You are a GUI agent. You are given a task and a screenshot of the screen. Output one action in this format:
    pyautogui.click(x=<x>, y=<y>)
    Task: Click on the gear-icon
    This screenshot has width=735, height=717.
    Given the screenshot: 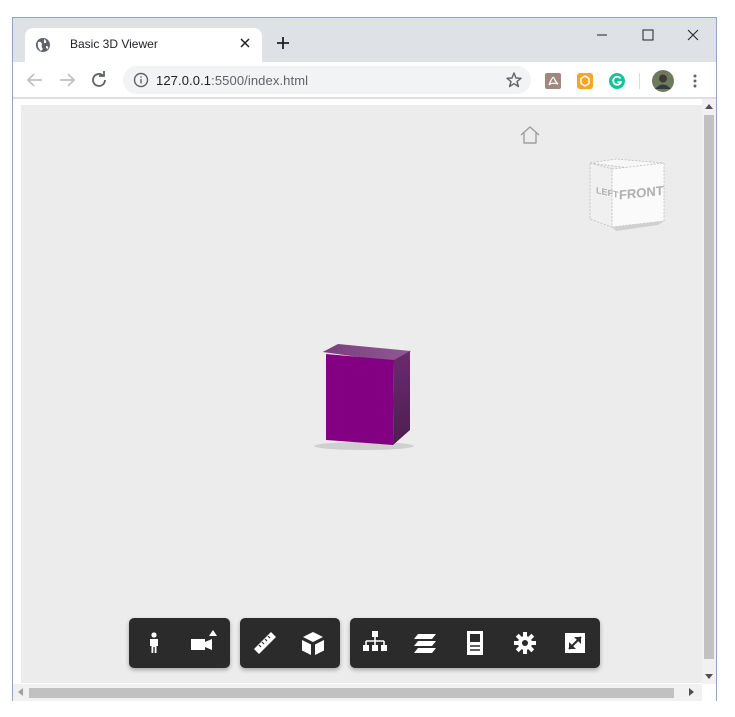 What is the action you would take?
    pyautogui.click(x=525, y=643)
    